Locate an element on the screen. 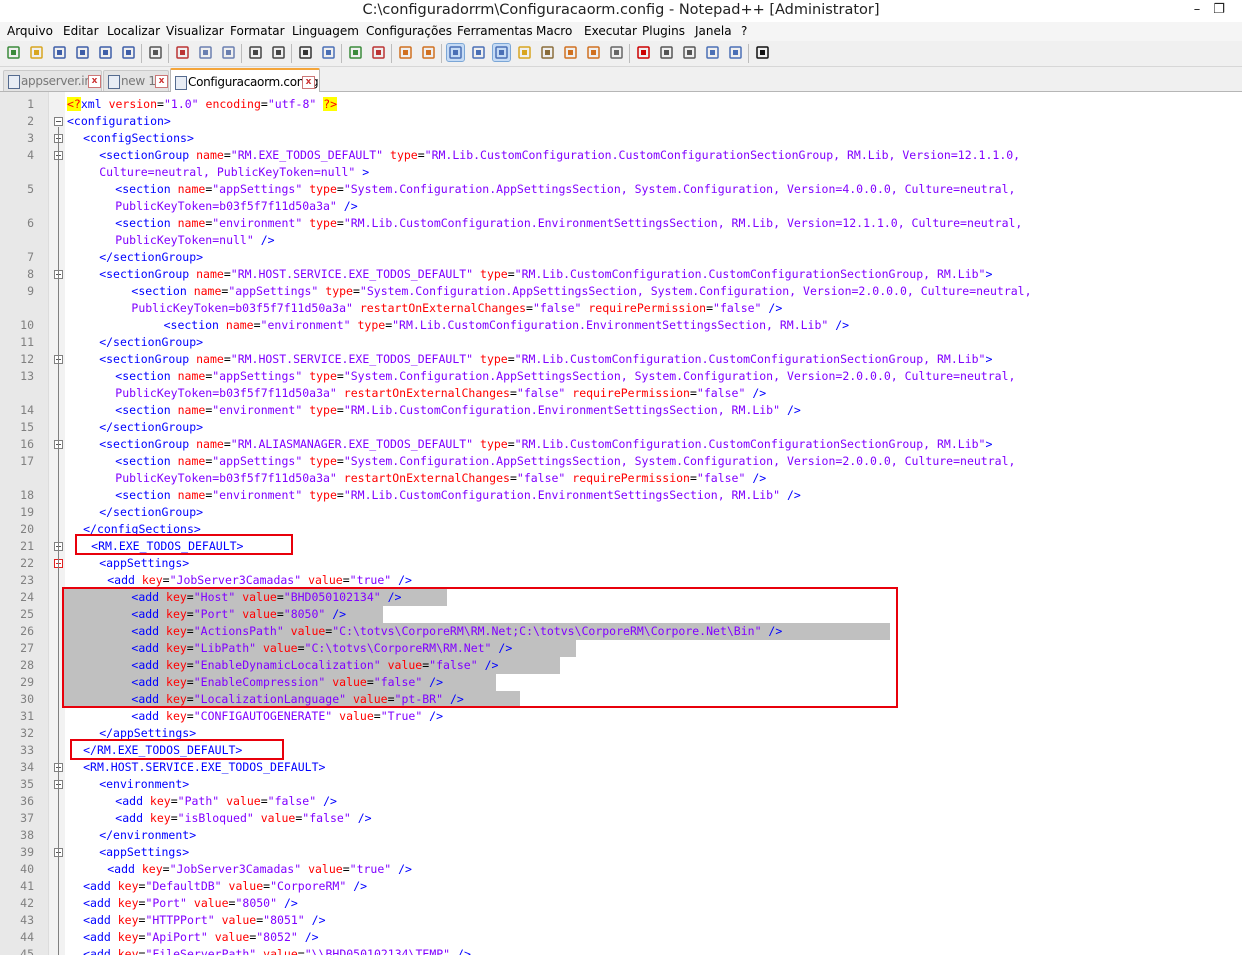 The height and width of the screenshot is (955, 1242). menu-linguagem: Linguagem is located at coordinates (325, 31).